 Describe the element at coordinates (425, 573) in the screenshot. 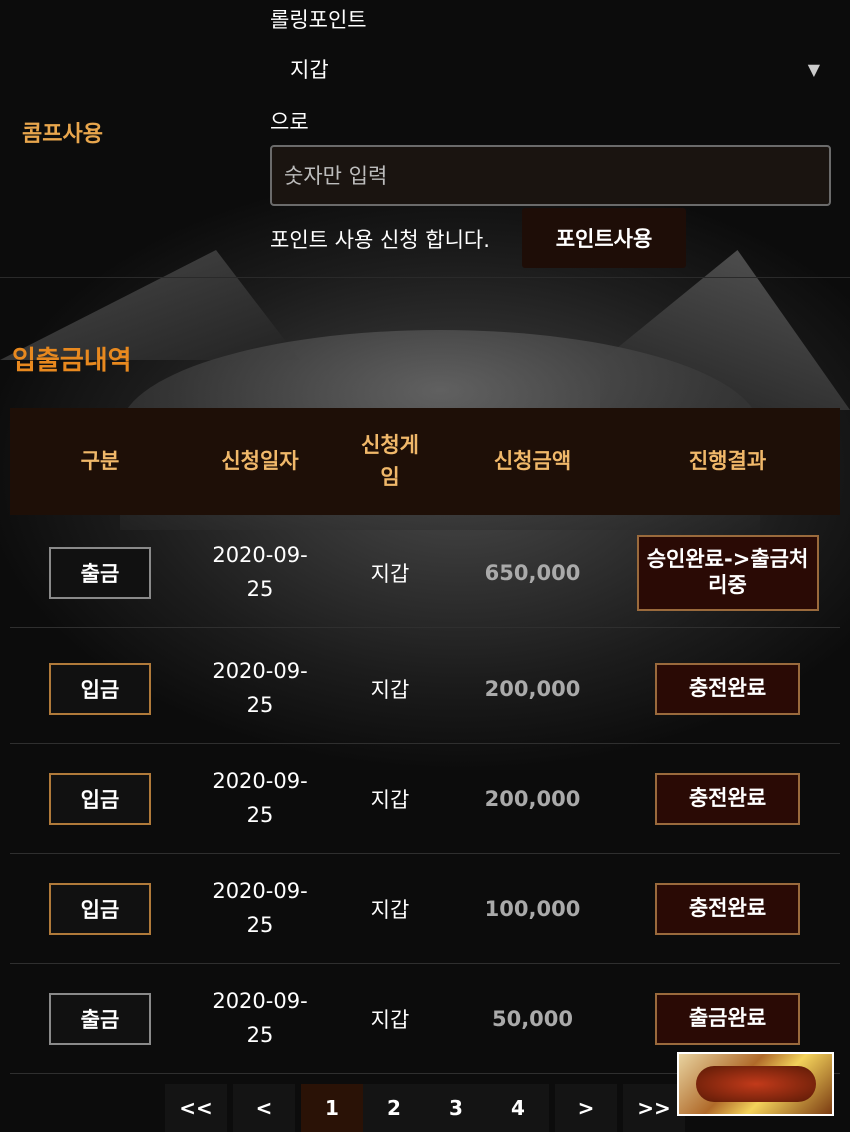

I see `table-row: 출금 2020-09- 25 지갑 650,000 승인완료->출금처리중` at that location.